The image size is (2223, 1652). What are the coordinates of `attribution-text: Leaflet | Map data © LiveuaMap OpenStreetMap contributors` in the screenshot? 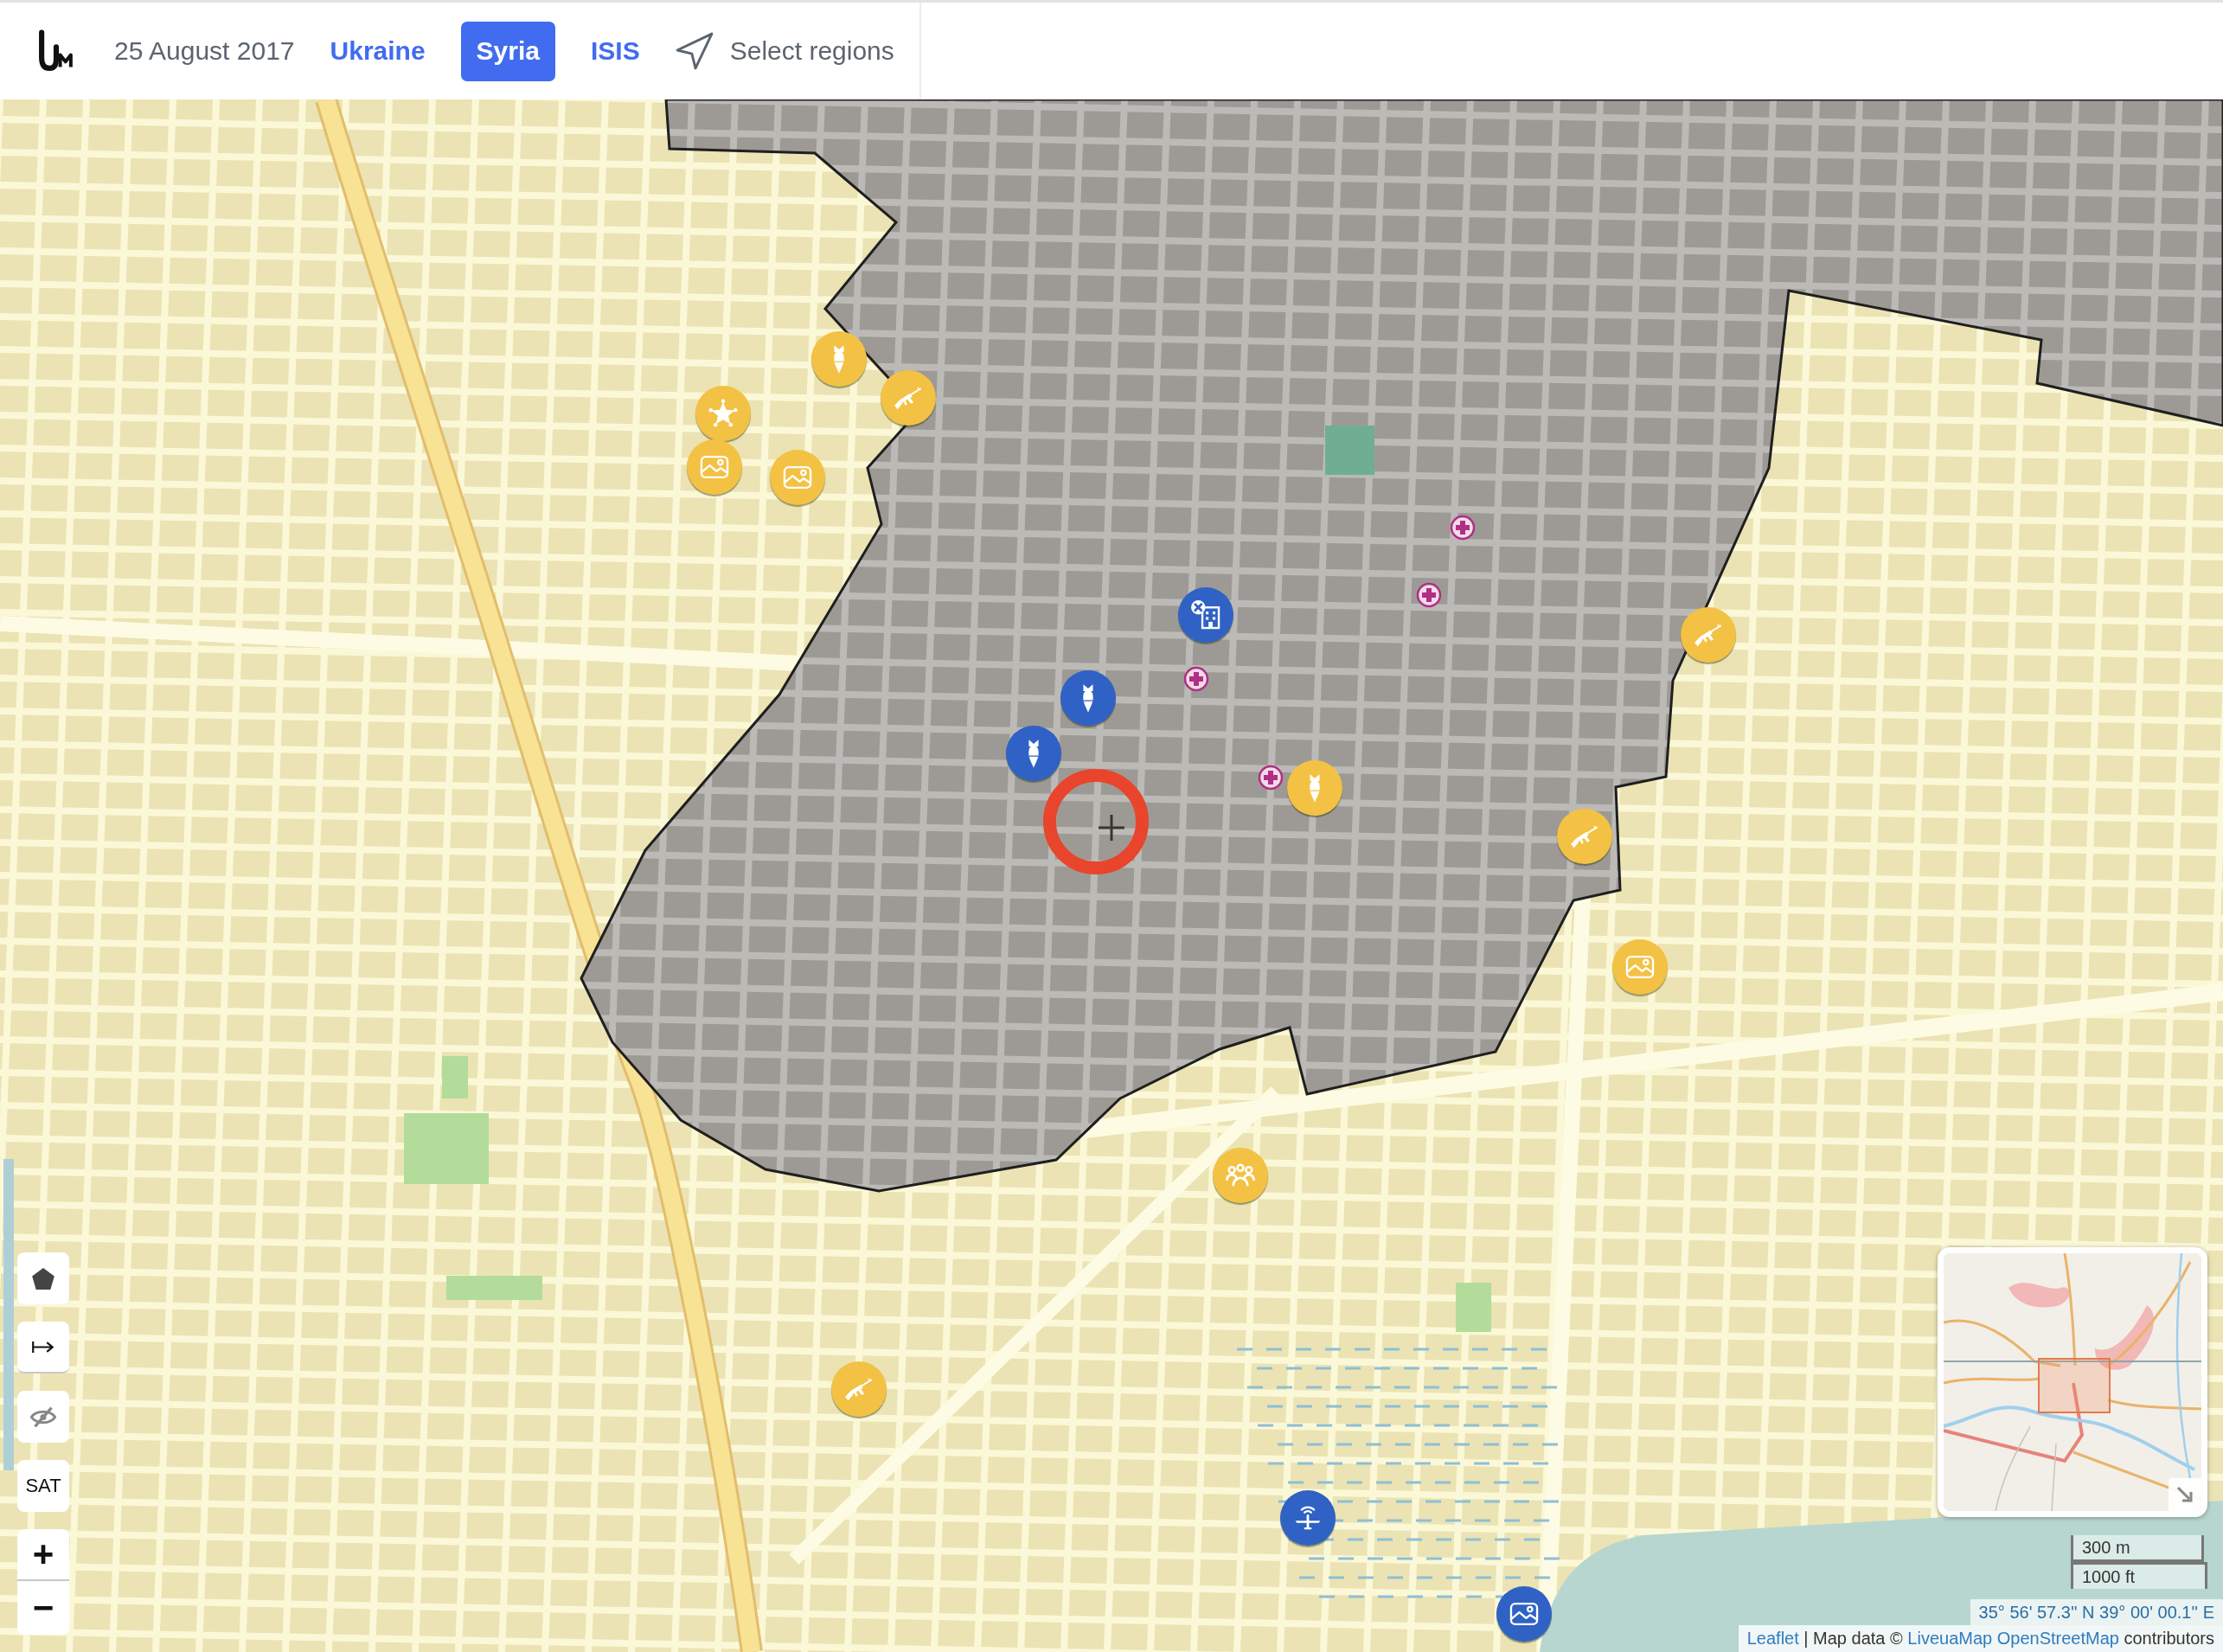 It's located at (1981, 1638).